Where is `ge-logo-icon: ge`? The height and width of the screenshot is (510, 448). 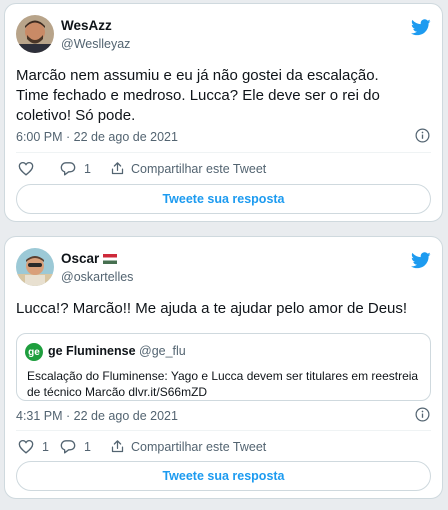
ge-logo-icon: ge is located at coordinates (34, 352).